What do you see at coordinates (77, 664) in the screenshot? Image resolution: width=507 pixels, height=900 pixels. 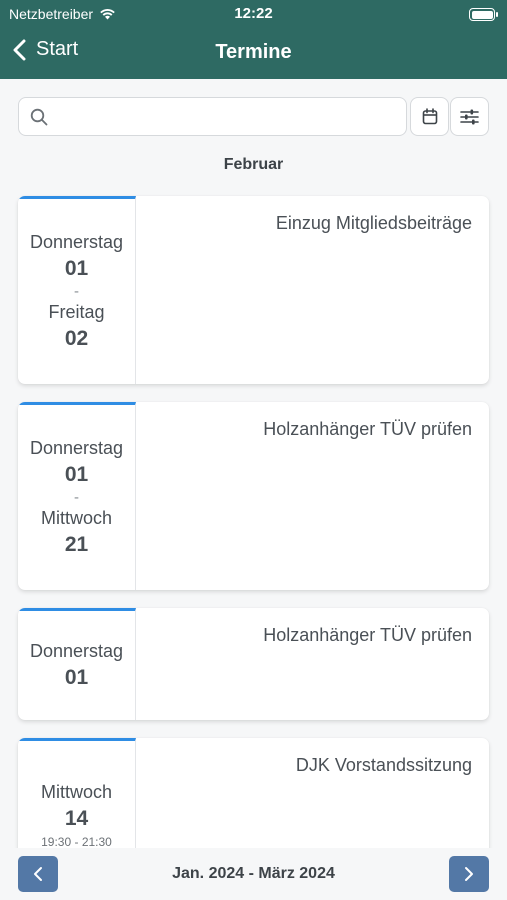 I see `event-date: Donnerstag 01` at bounding box center [77, 664].